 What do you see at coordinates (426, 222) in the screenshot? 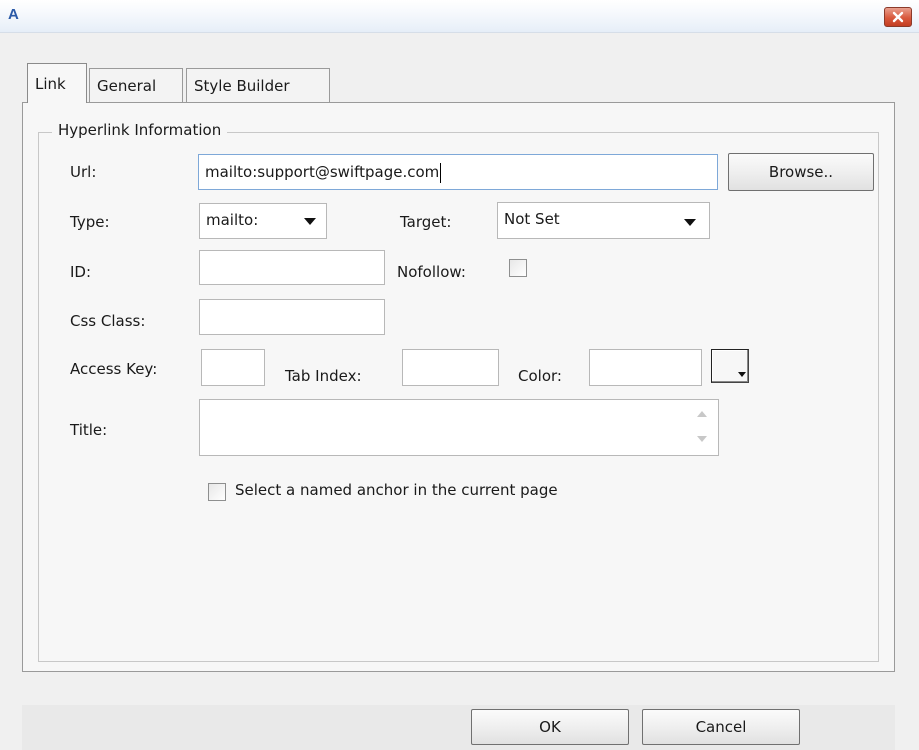
I see `target-label: Target:` at bounding box center [426, 222].